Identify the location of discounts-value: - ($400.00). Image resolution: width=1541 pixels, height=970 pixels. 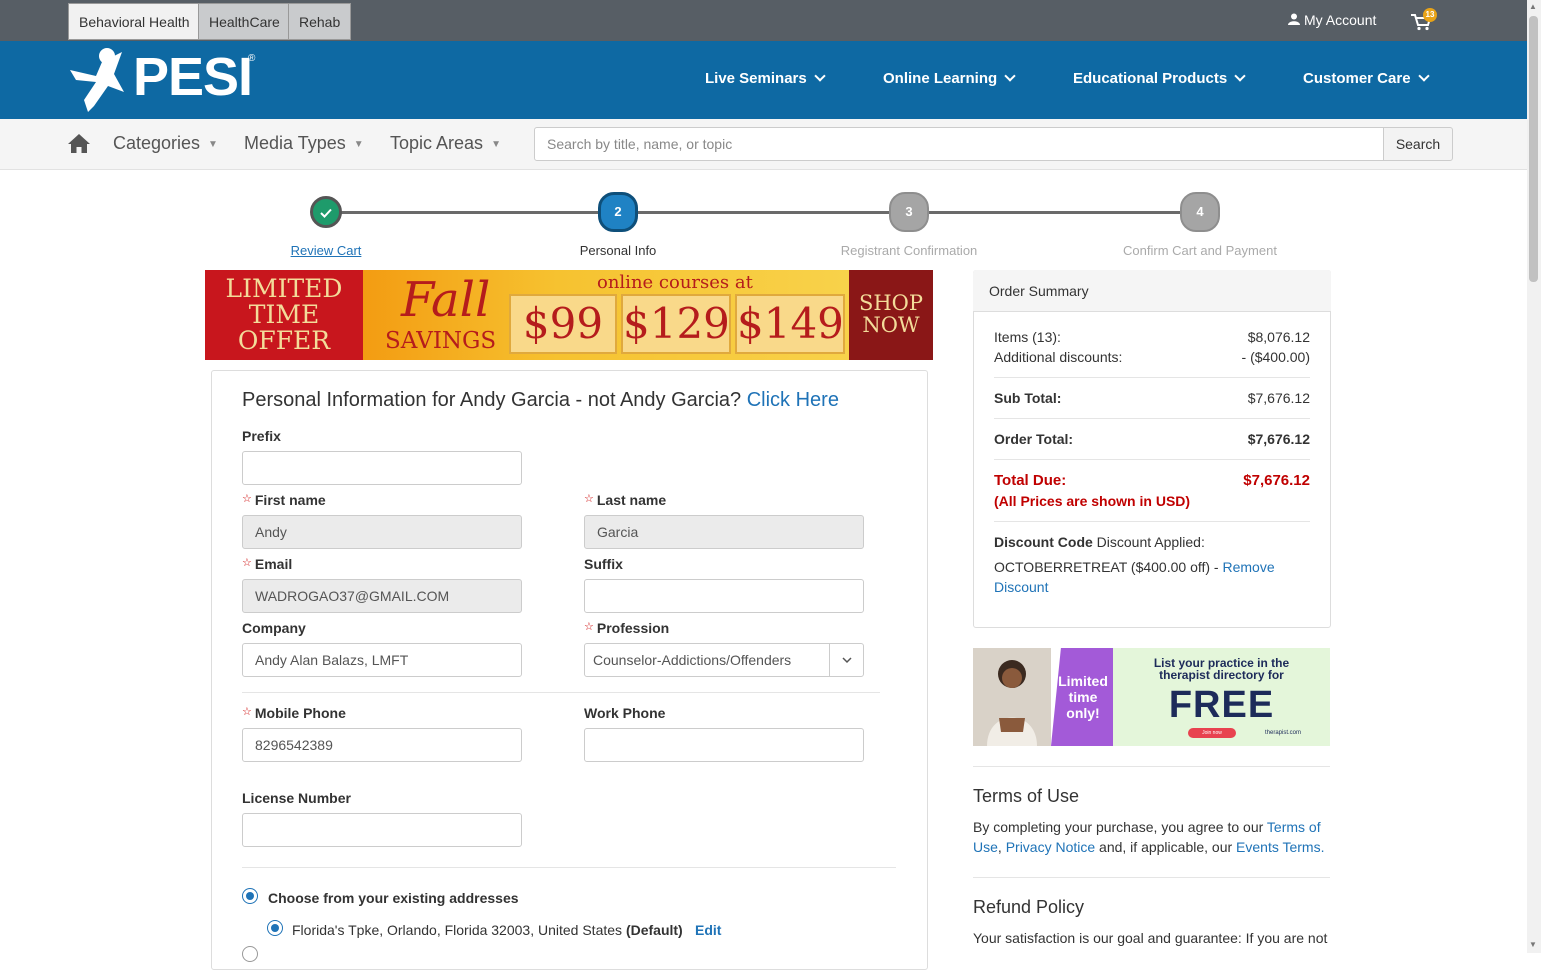
(1275, 357).